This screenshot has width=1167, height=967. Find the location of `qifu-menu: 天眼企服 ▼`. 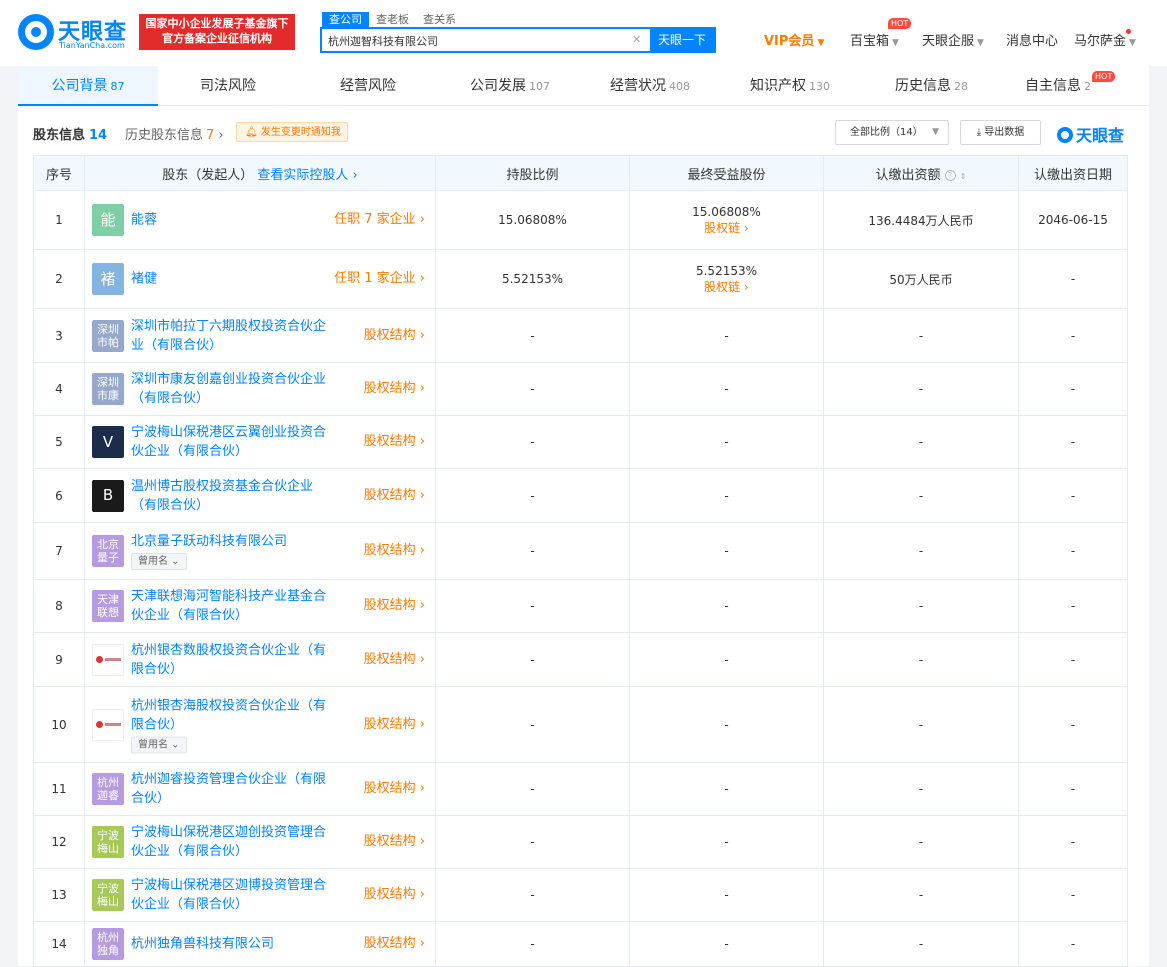

qifu-menu: 天眼企服 ▼ is located at coordinates (953, 39).